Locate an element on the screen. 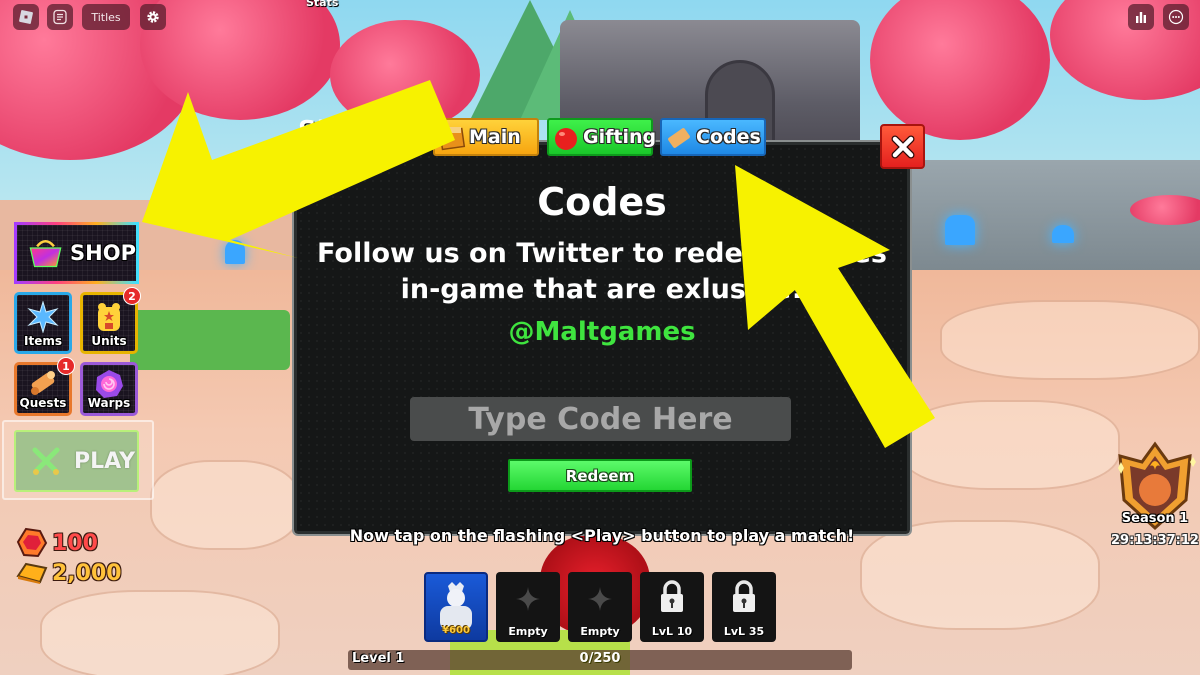  slot-label: LvL 35 is located at coordinates (744, 631).